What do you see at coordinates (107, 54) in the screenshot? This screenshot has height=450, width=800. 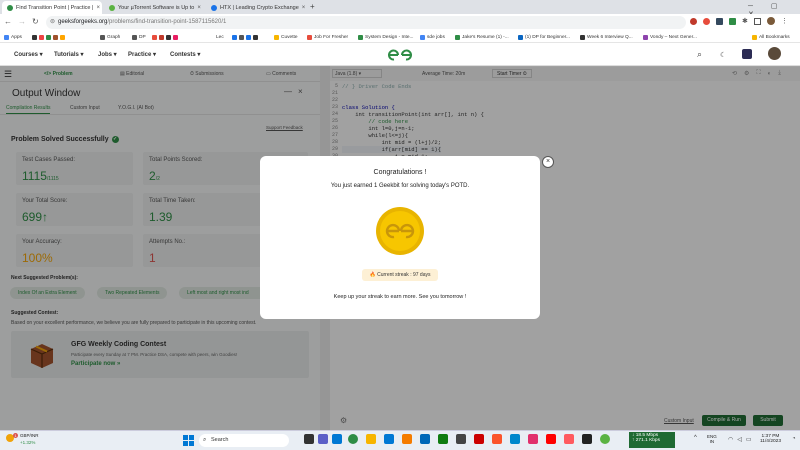 I see `nav-jobs: Jobs ▾` at bounding box center [107, 54].